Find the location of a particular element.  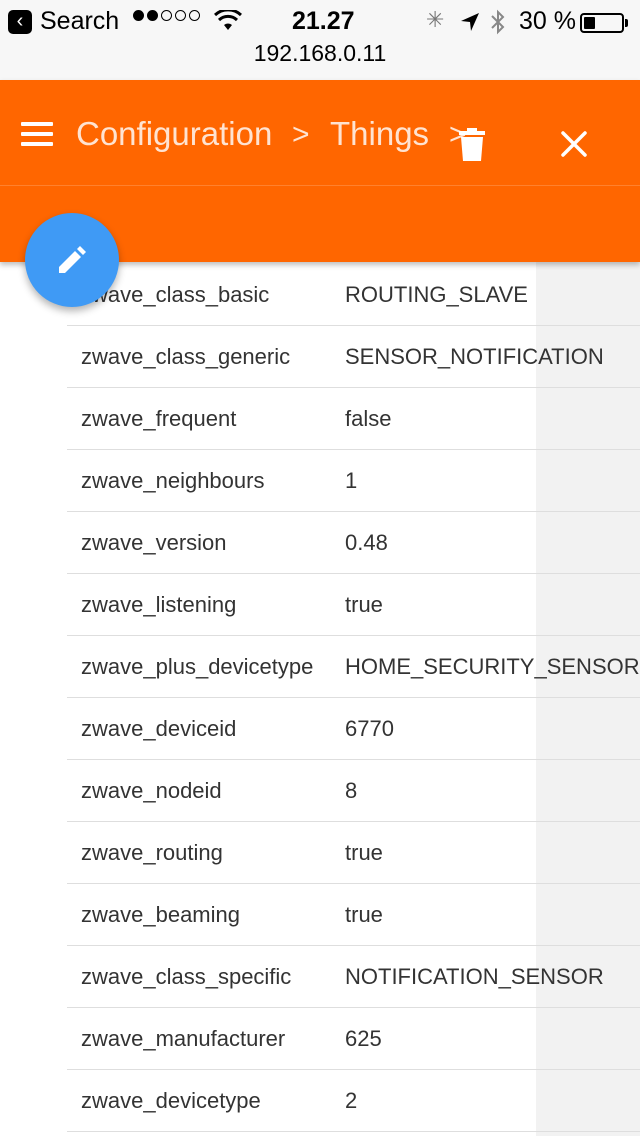

property-value: ROUTING_SLAVE is located at coordinates (436, 294).